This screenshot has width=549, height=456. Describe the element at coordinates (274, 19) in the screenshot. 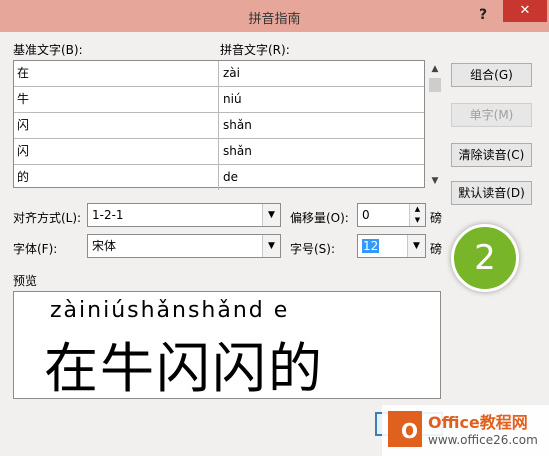

I see `dialog-title: 拼音指南` at that location.